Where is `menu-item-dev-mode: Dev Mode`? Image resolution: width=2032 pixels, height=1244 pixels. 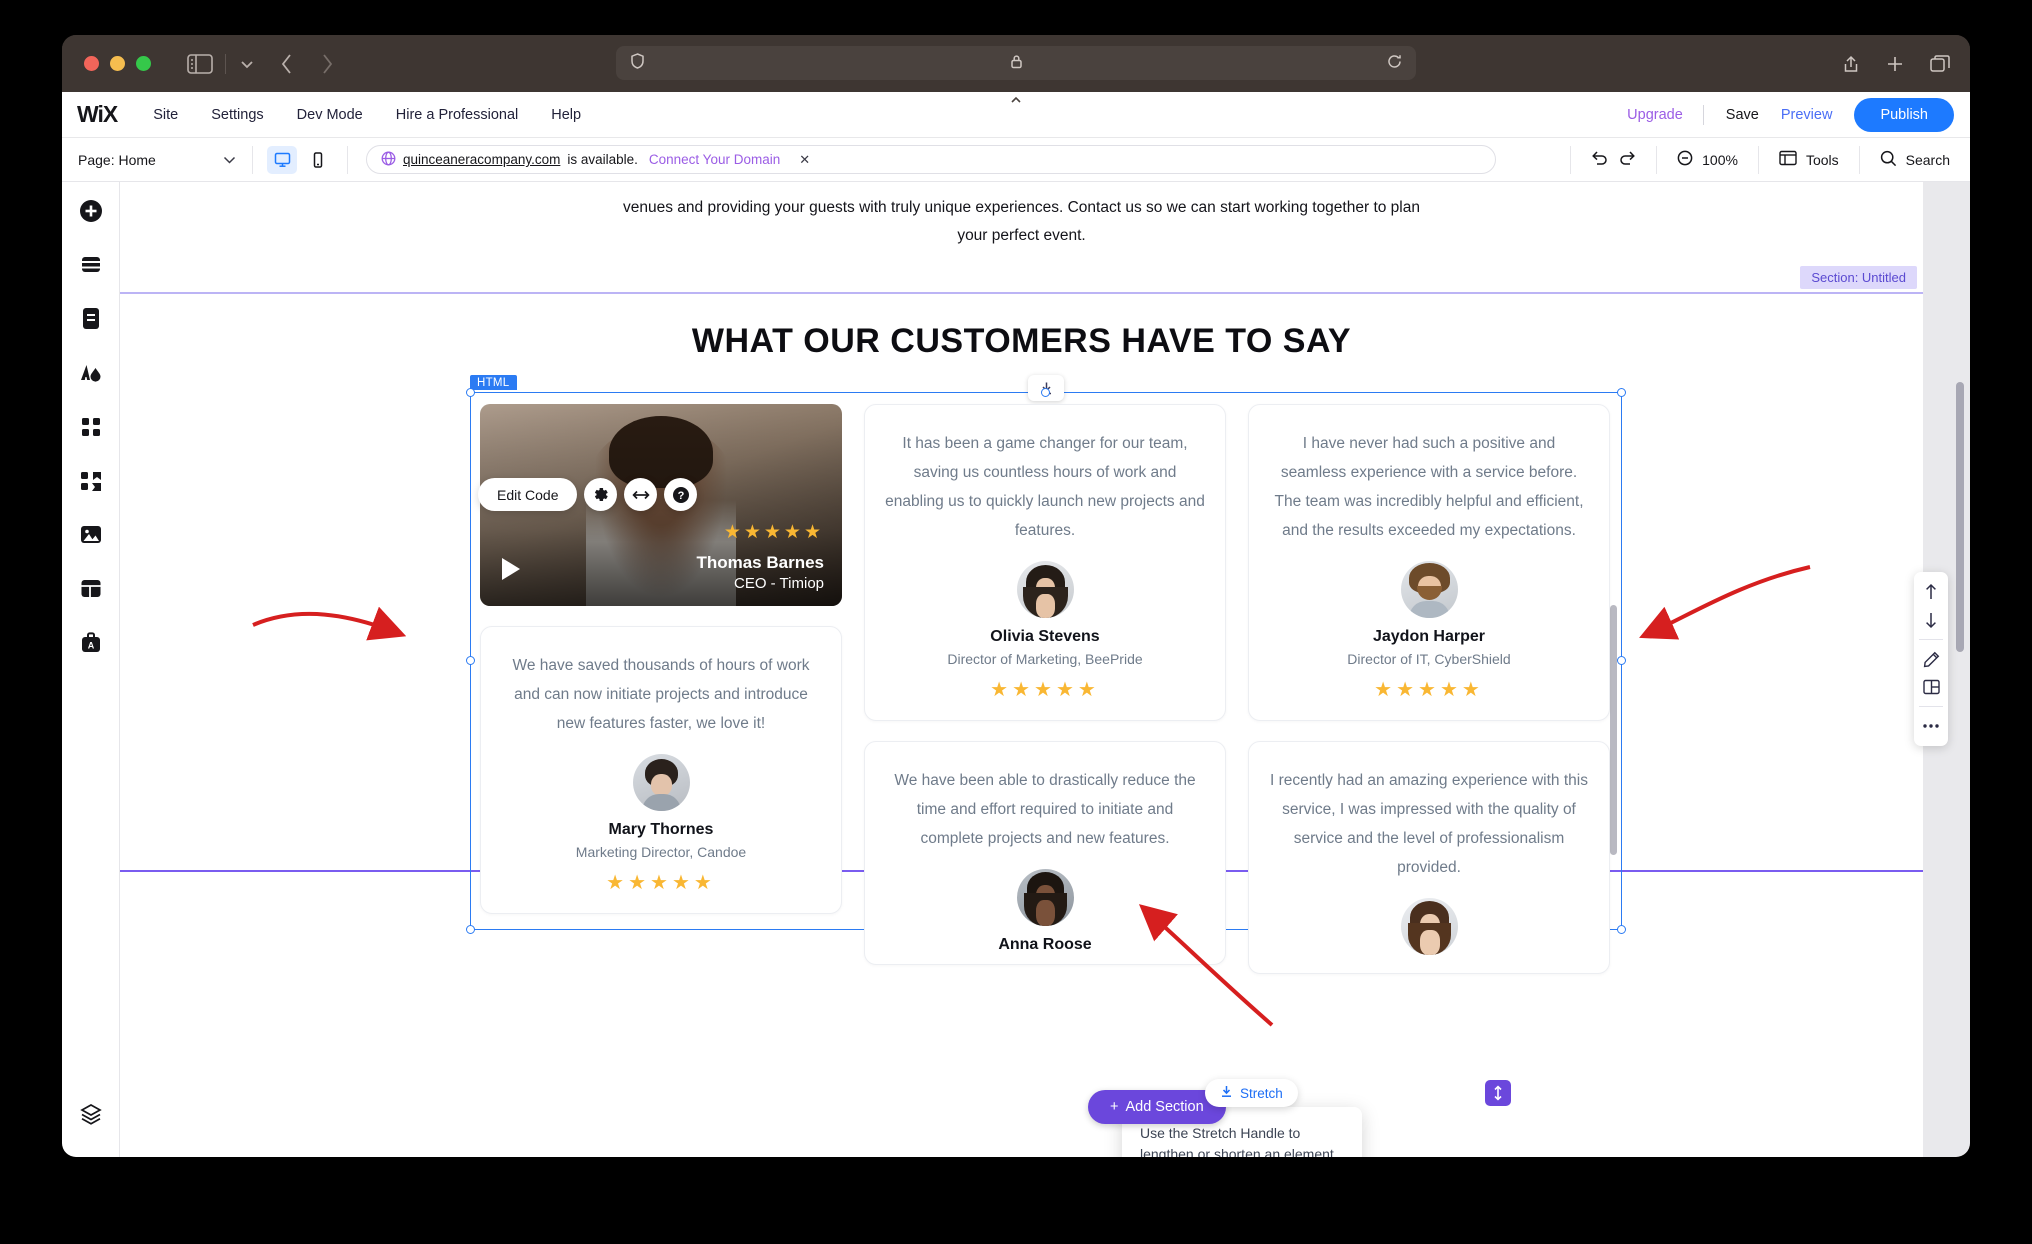 menu-item-dev-mode: Dev Mode is located at coordinates (330, 115).